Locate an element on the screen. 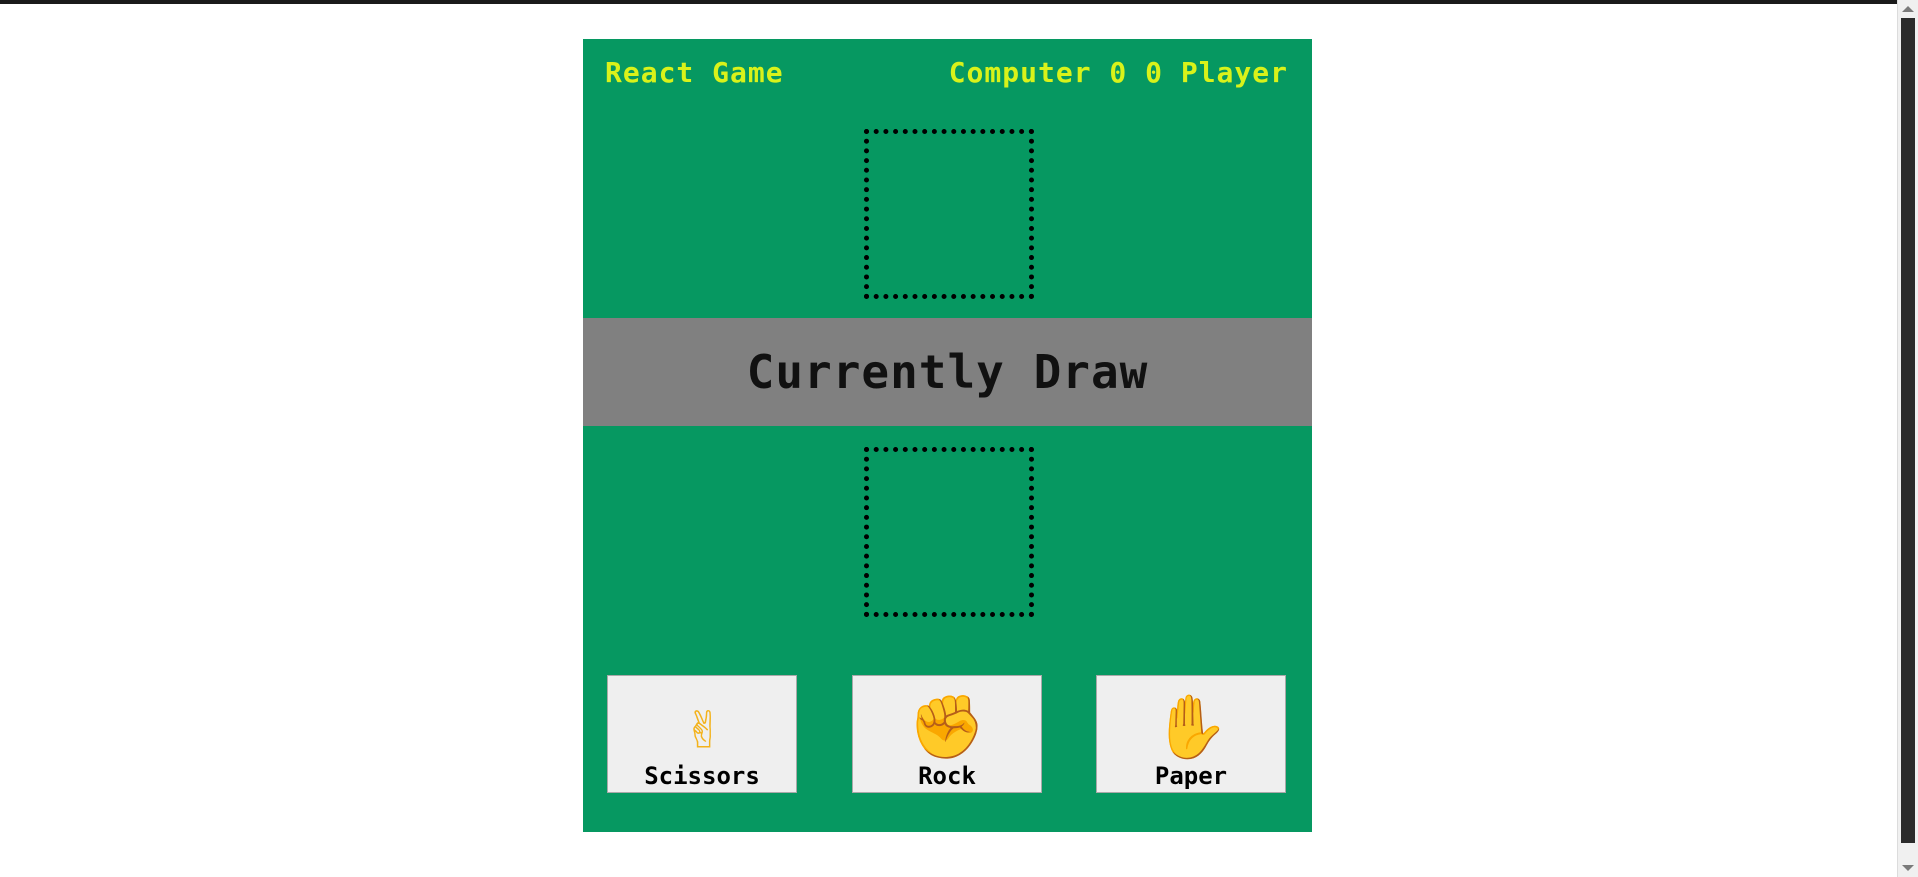 The image size is (1918, 877). player-score: 0 is located at coordinates (1154, 72).